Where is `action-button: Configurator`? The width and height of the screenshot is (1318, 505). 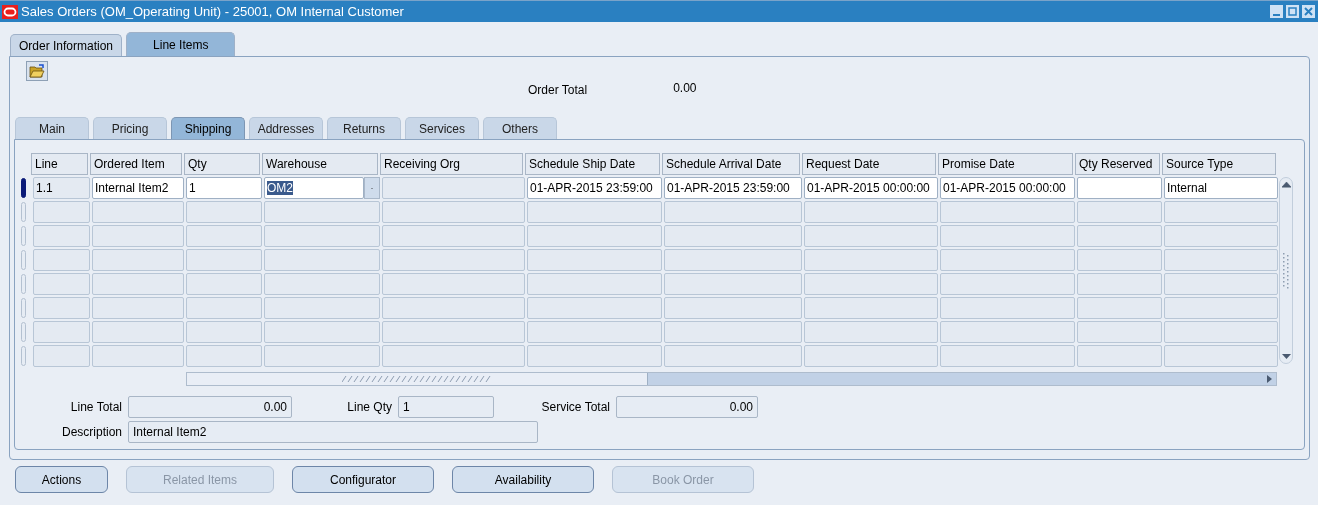 action-button: Configurator is located at coordinates (363, 479).